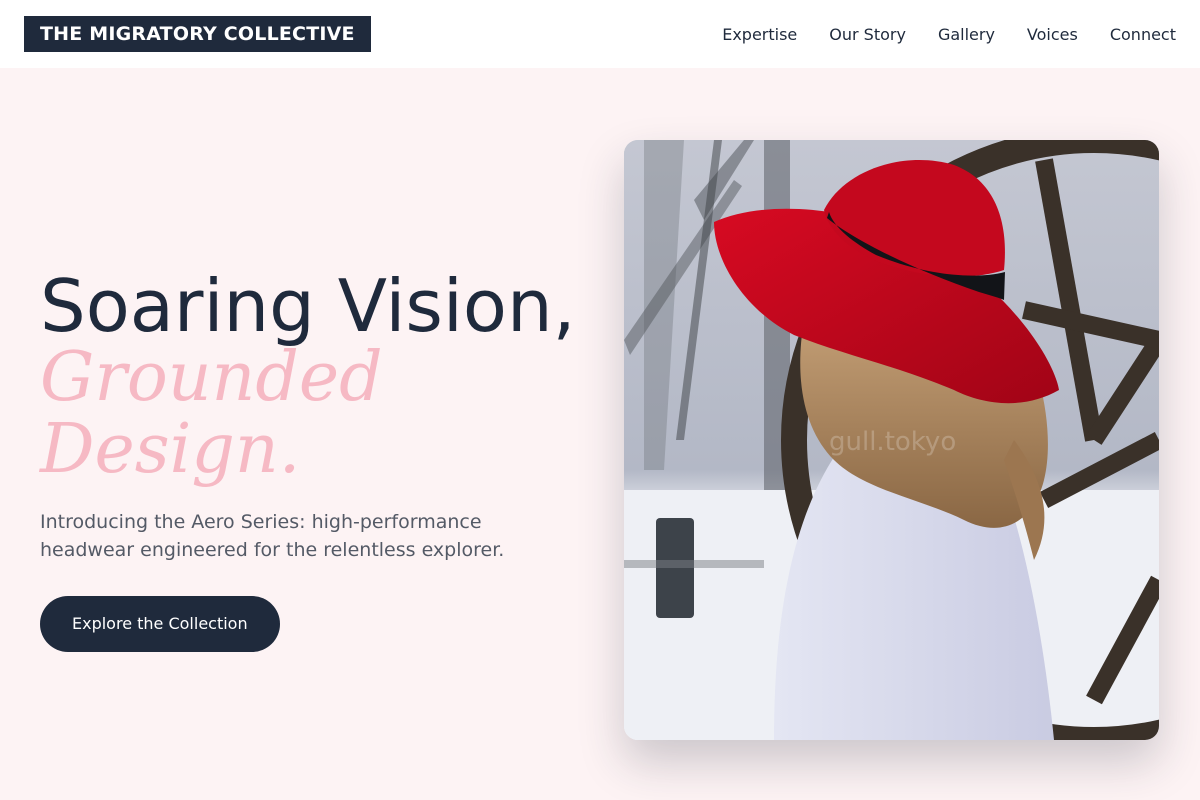 Image resolution: width=1200 pixels, height=800 pixels. Describe the element at coordinates (1052, 34) in the screenshot. I see `nav-link-voices: Voices` at that location.